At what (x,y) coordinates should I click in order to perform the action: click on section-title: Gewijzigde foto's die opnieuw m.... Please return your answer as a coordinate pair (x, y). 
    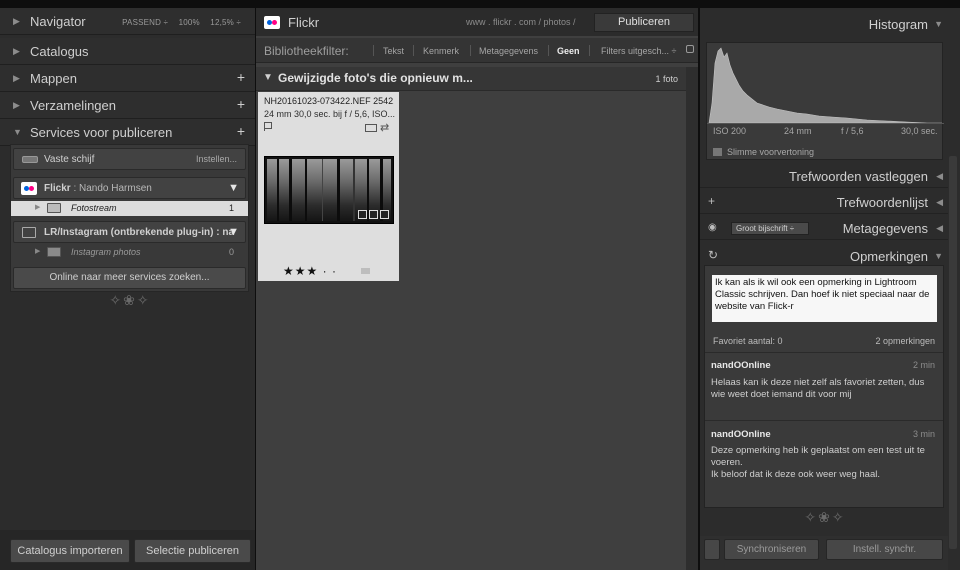
    Looking at the image, I should click on (375, 78).